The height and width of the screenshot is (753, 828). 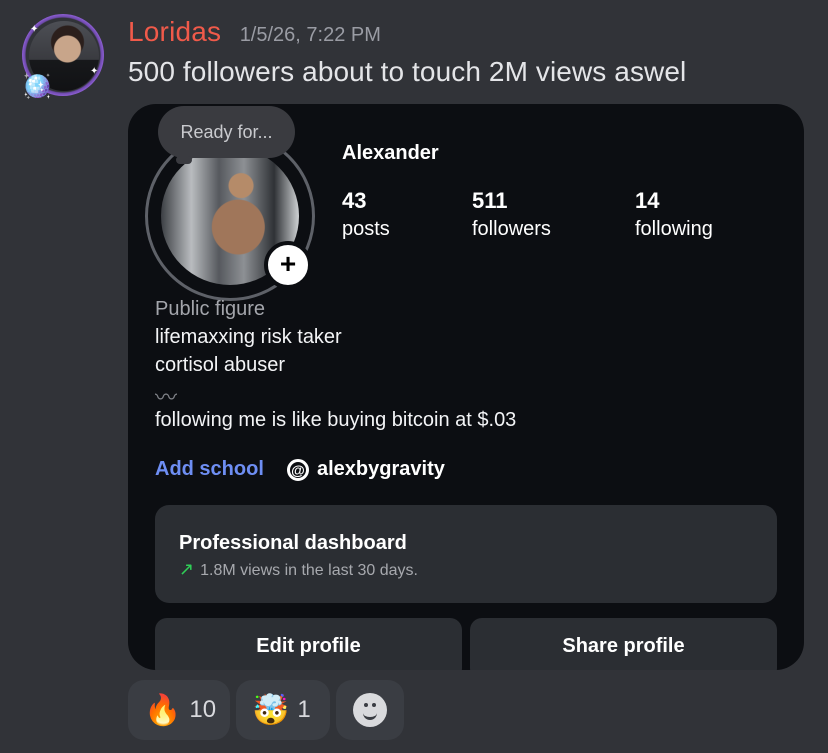 What do you see at coordinates (366, 229) in the screenshot?
I see `stat-label: posts` at bounding box center [366, 229].